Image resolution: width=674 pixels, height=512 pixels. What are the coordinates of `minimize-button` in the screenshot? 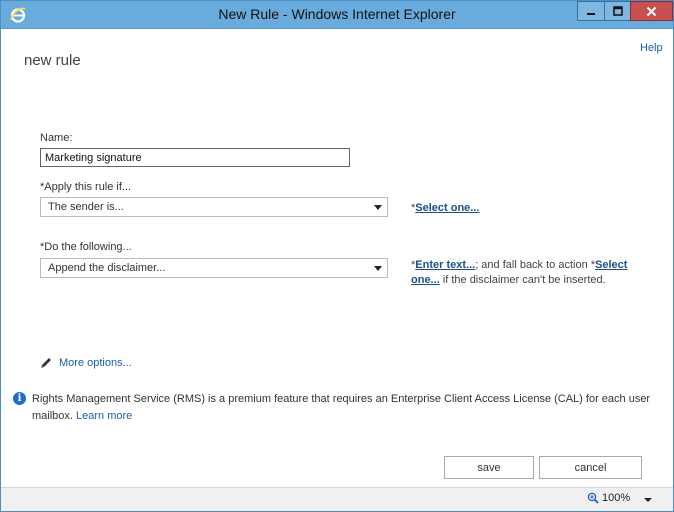 It's located at (590, 11).